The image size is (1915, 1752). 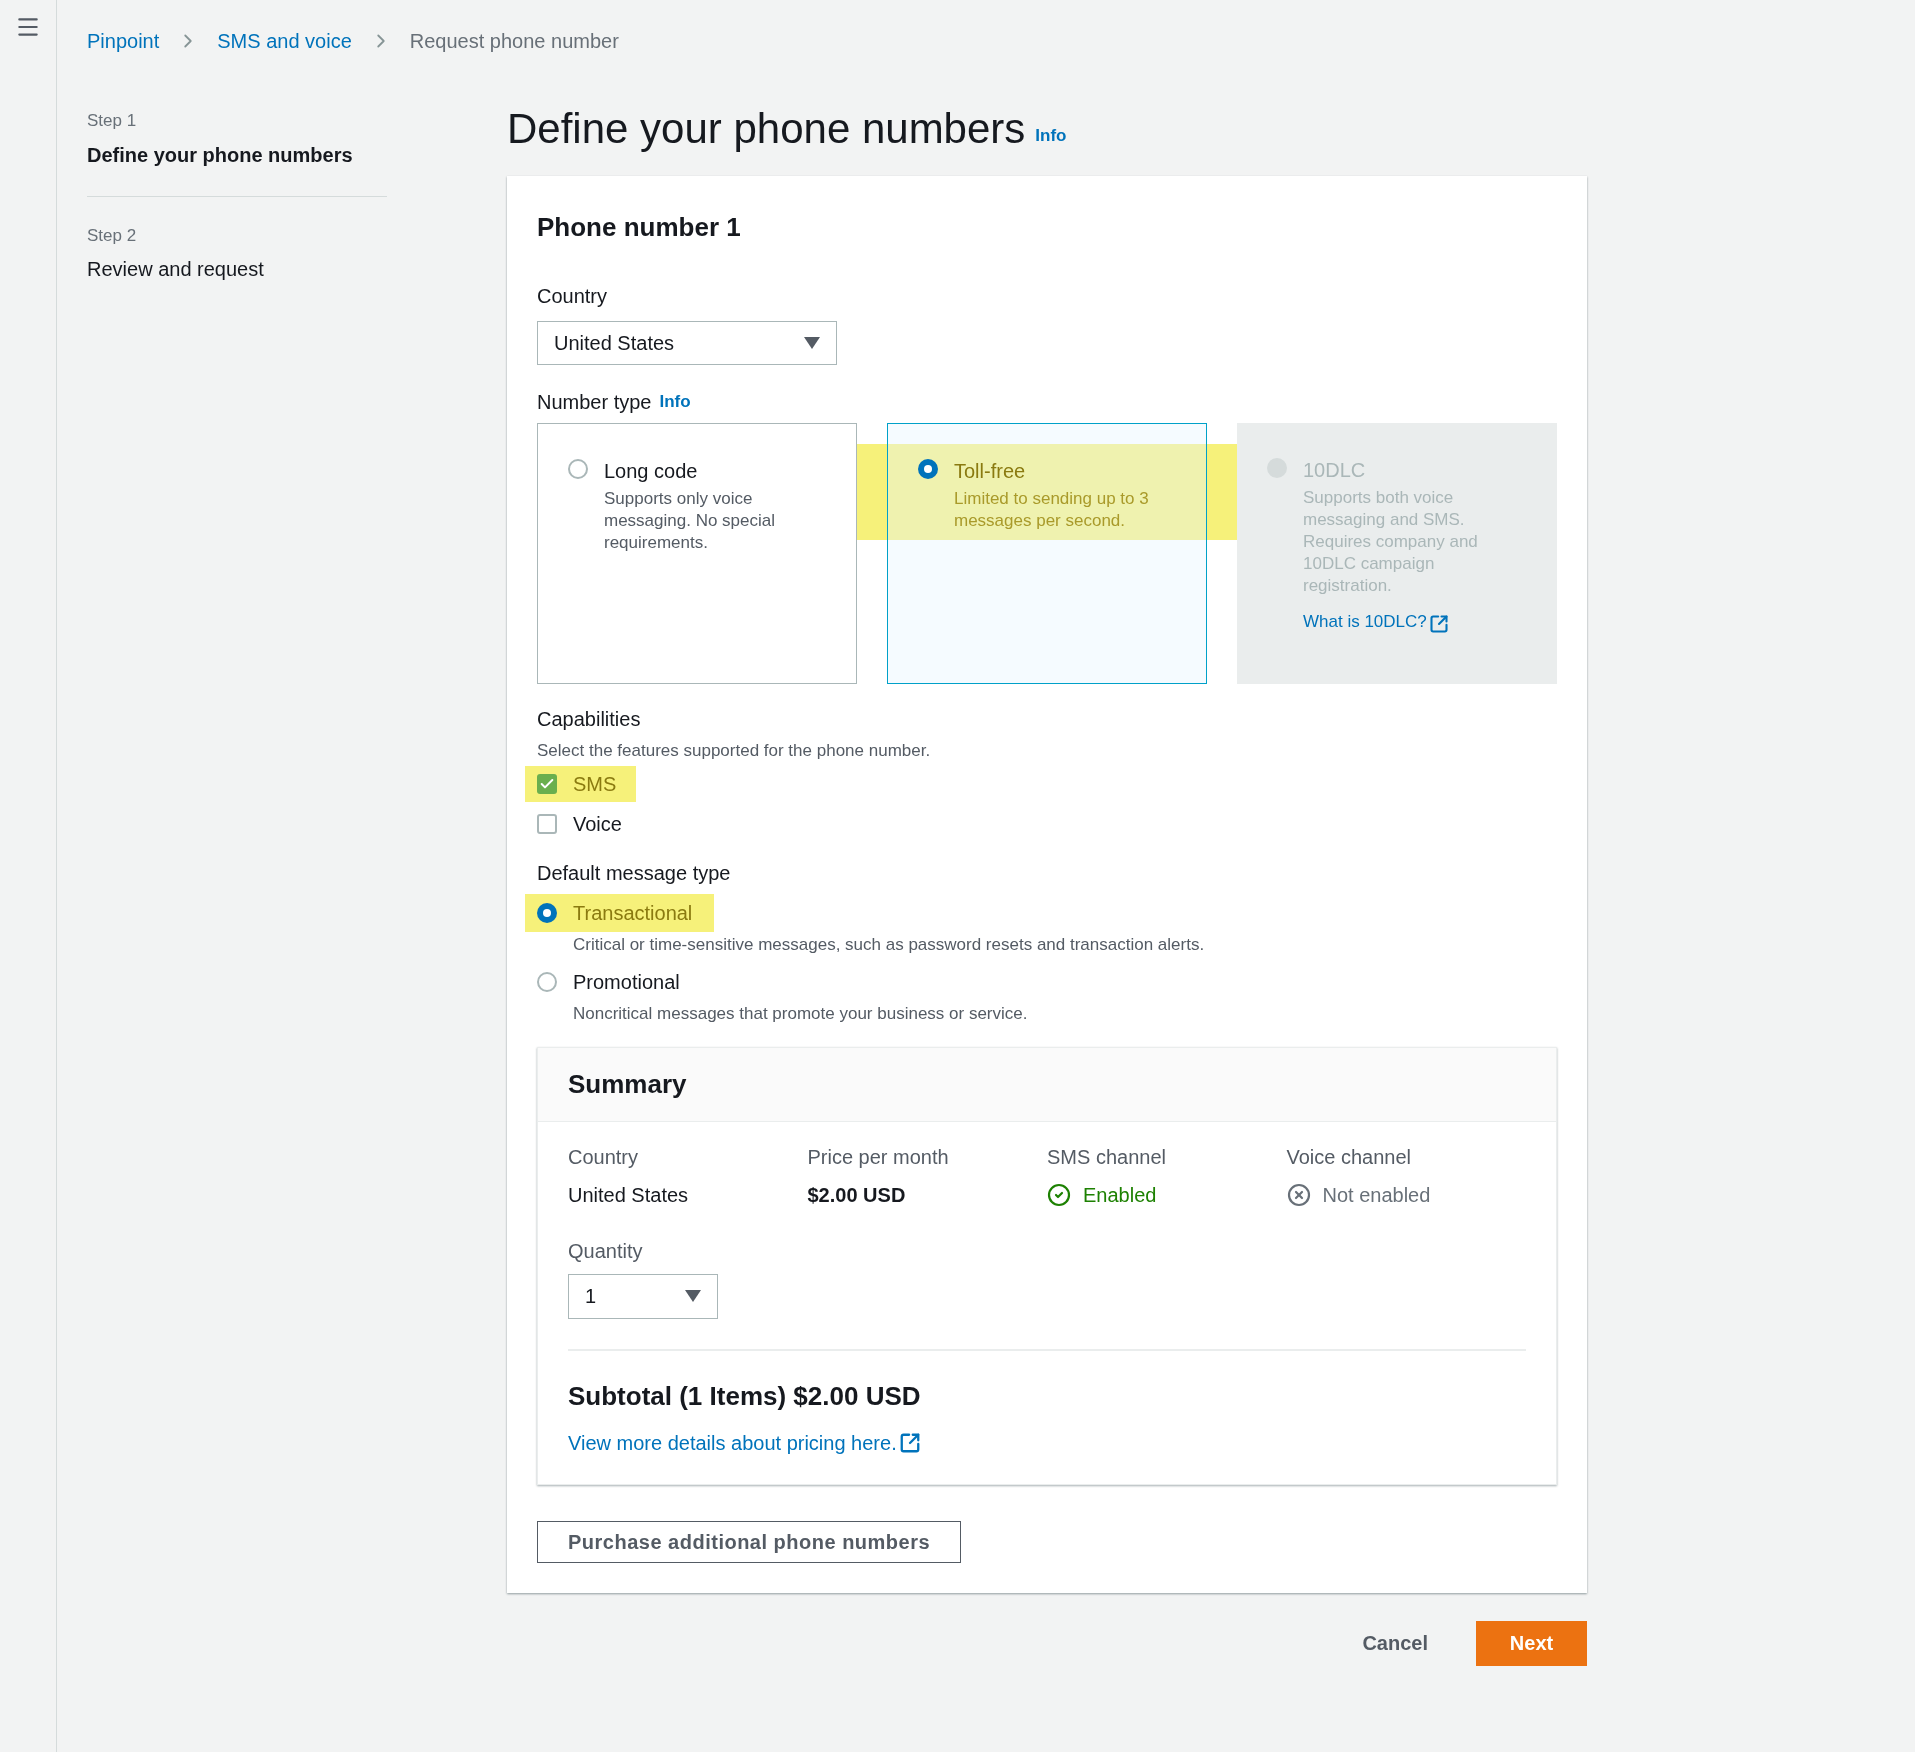 What do you see at coordinates (123, 41) in the screenshot?
I see `breadcrumb-link: Pinpoint` at bounding box center [123, 41].